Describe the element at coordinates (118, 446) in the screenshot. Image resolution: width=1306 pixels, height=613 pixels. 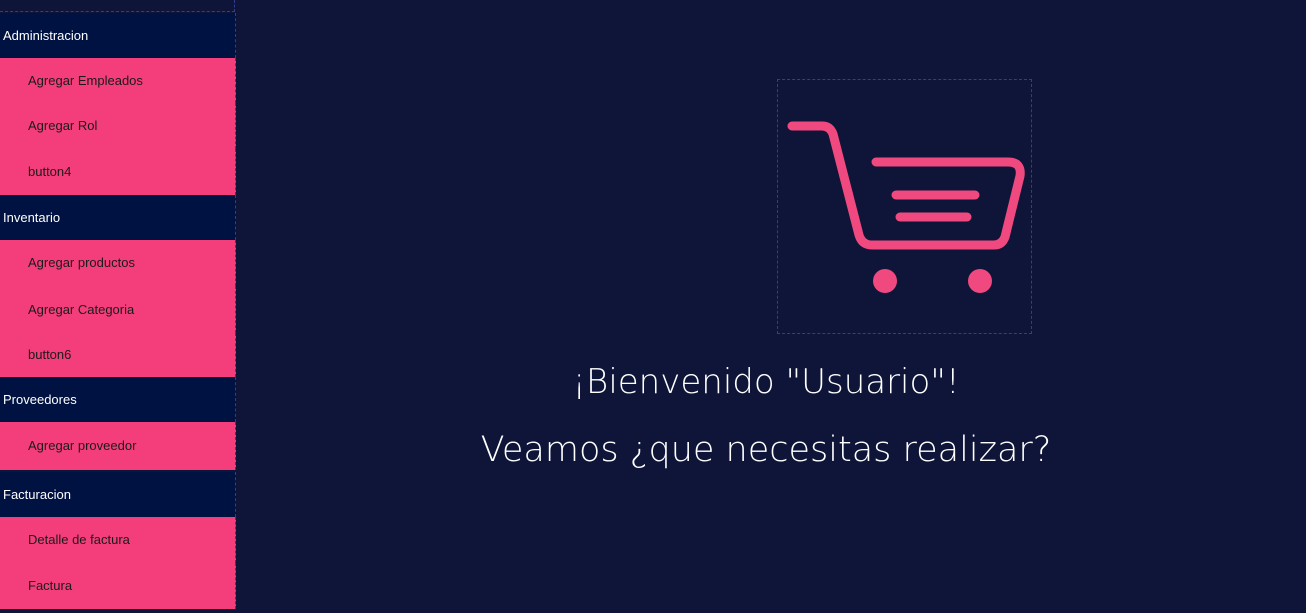
I see `agregar-proveedor-button: Agregar proveedor` at that location.